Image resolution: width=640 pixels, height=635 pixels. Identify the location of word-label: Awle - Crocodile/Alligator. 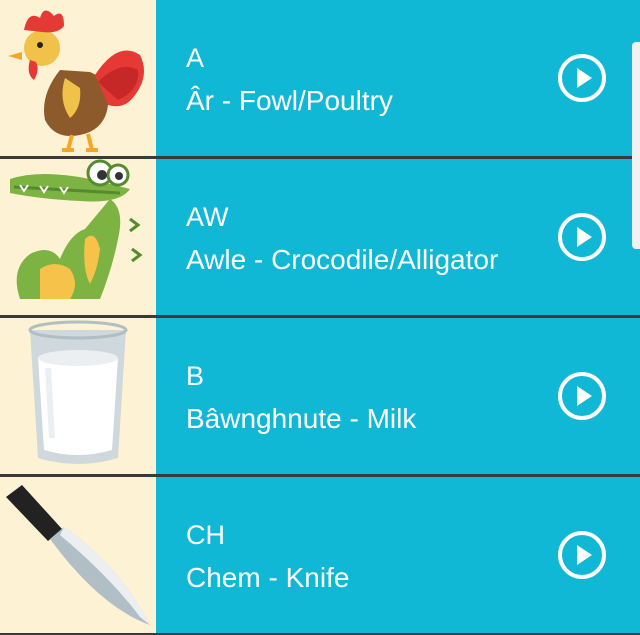
(342, 259).